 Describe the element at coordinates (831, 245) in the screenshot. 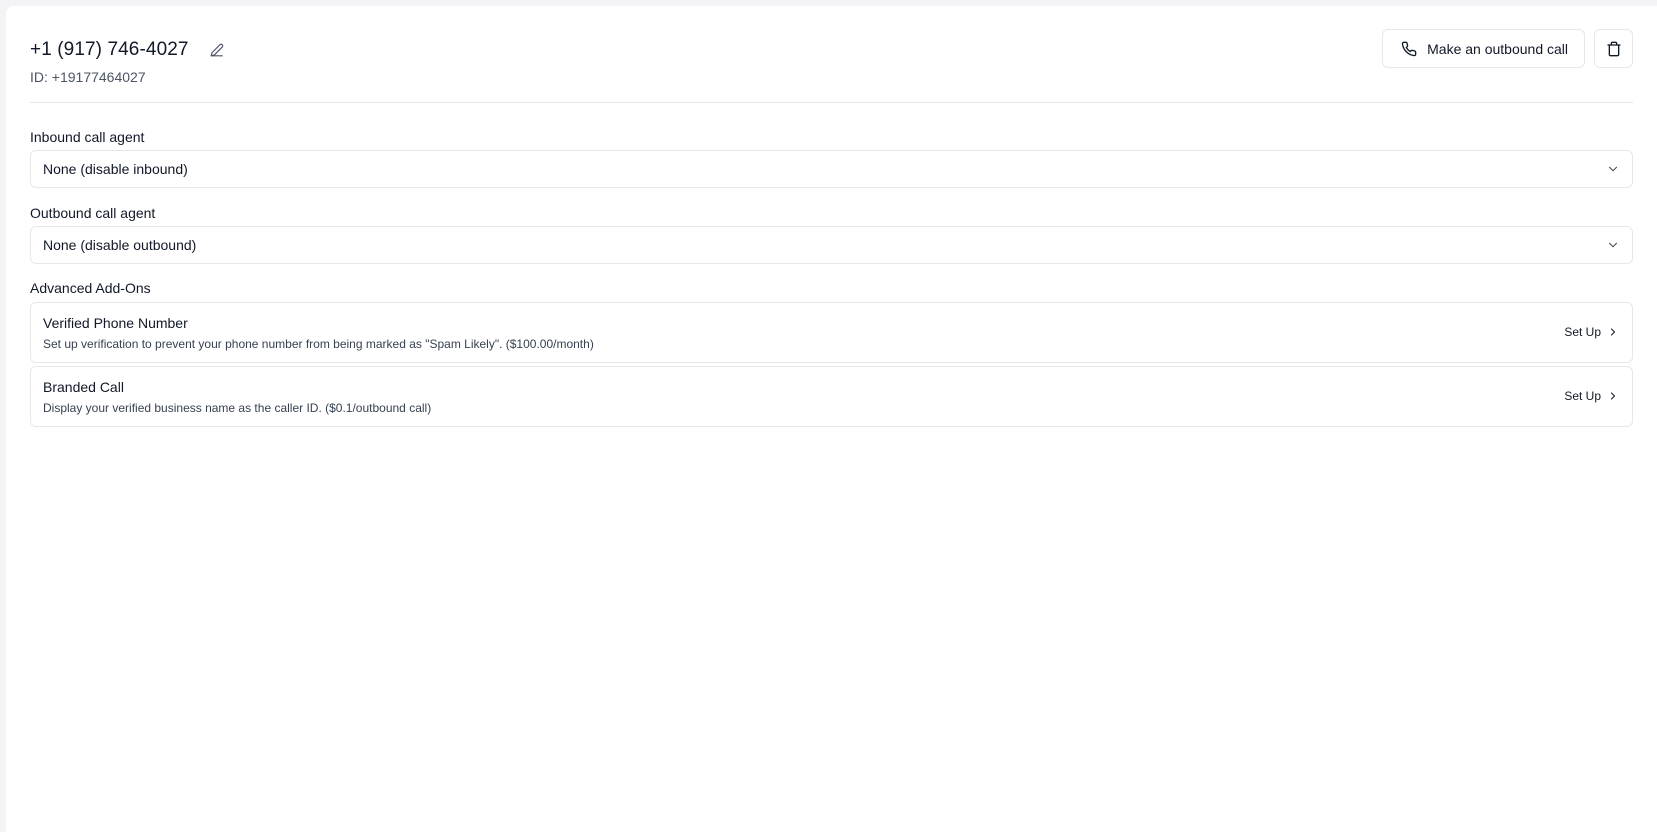

I see `outbound-agent-select: None (disable outbound)` at that location.